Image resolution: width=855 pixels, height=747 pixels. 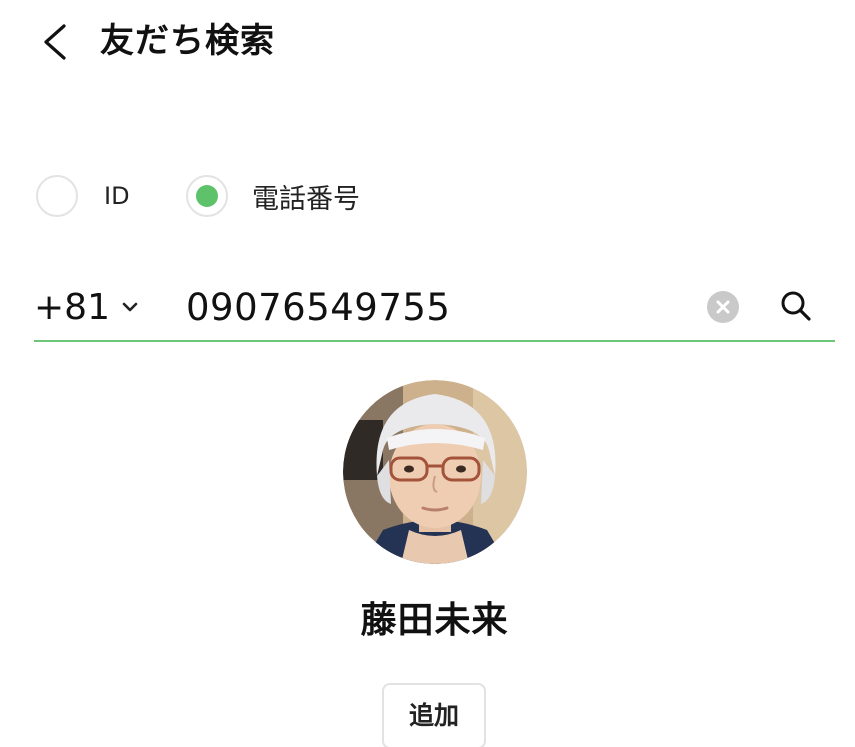 What do you see at coordinates (434, 620) in the screenshot?
I see `profile-name: 藤田未来` at bounding box center [434, 620].